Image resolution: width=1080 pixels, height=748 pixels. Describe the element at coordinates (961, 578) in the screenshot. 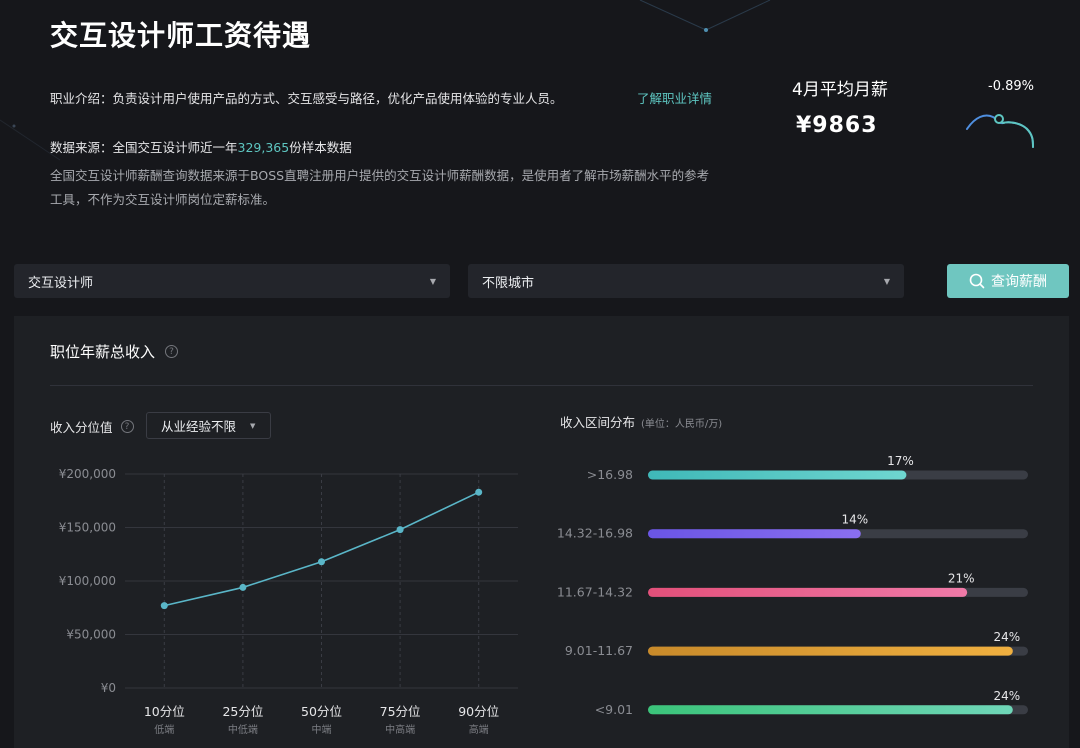

I see `bar-value-label: 21%` at that location.